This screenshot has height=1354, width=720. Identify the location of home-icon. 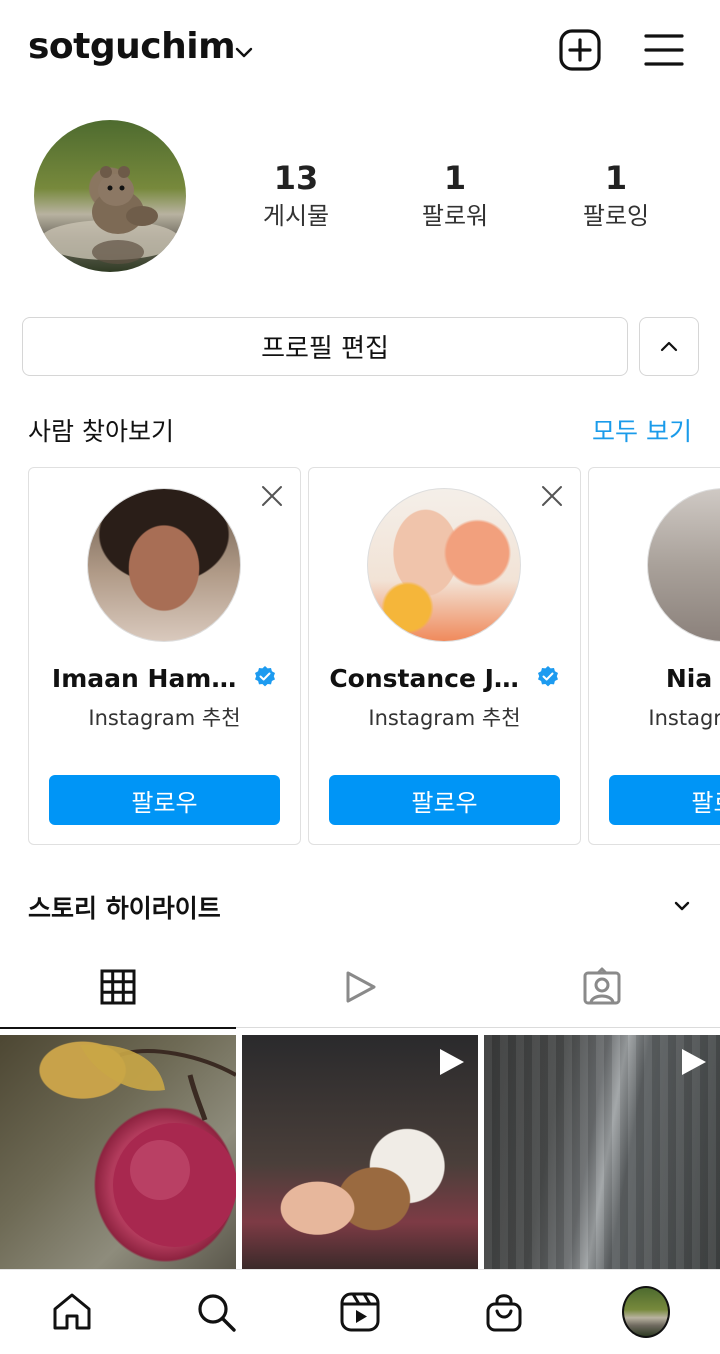
(72, 1311).